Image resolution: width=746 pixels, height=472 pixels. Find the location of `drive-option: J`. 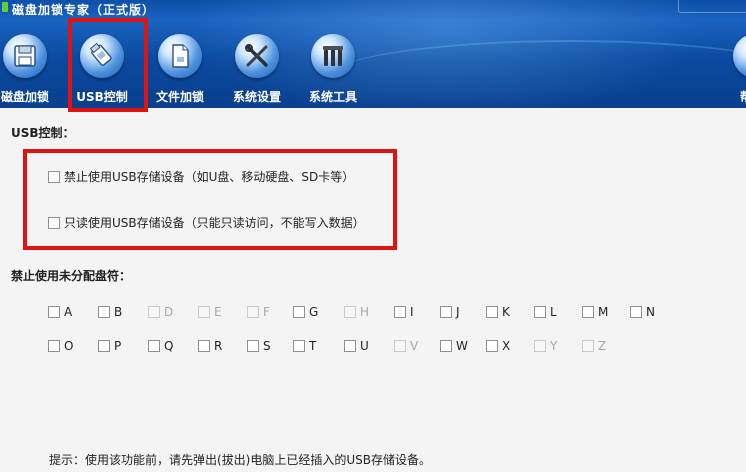

drive-option: J is located at coordinates (450, 312).